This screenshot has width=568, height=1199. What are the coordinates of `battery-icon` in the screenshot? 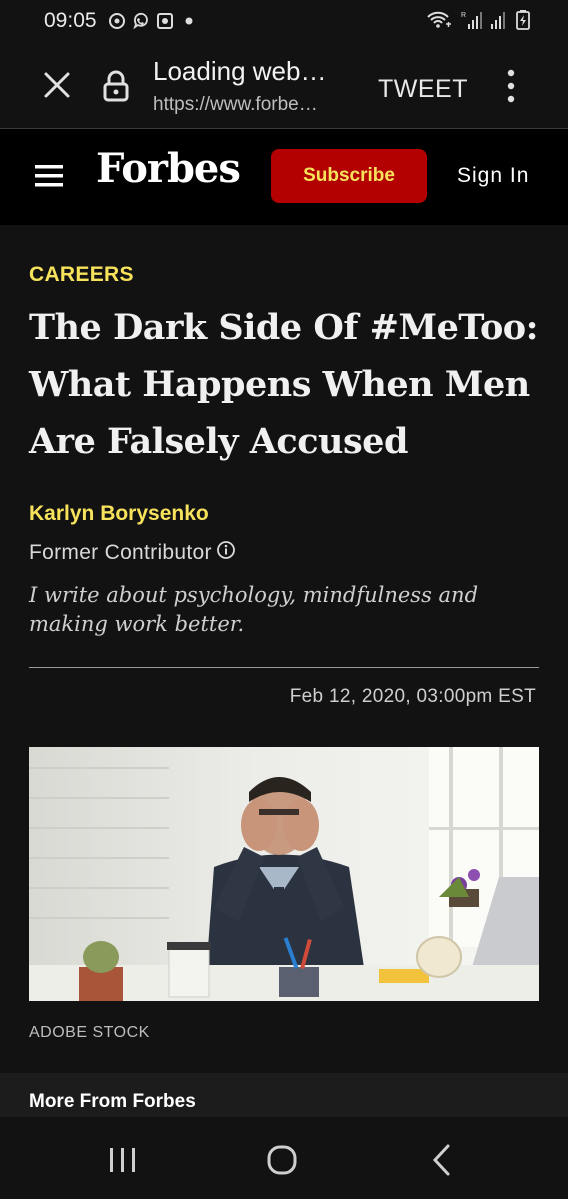 It's located at (523, 22).